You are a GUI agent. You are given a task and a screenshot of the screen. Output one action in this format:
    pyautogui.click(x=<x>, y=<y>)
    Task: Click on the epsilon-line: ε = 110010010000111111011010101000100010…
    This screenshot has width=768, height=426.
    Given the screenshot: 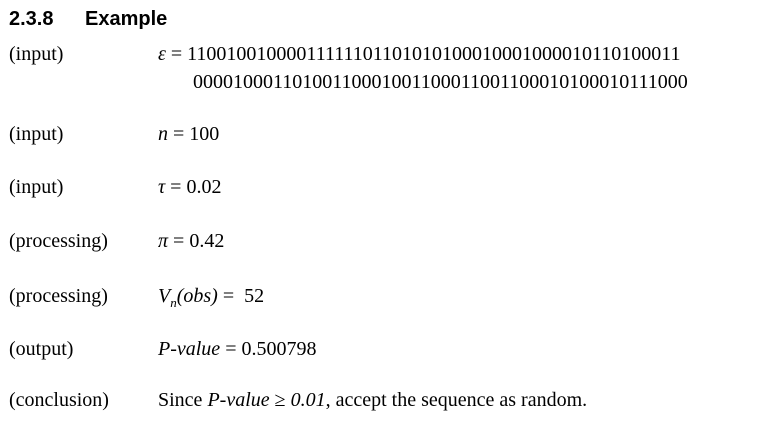 What is the action you would take?
    pyautogui.click(x=419, y=54)
    